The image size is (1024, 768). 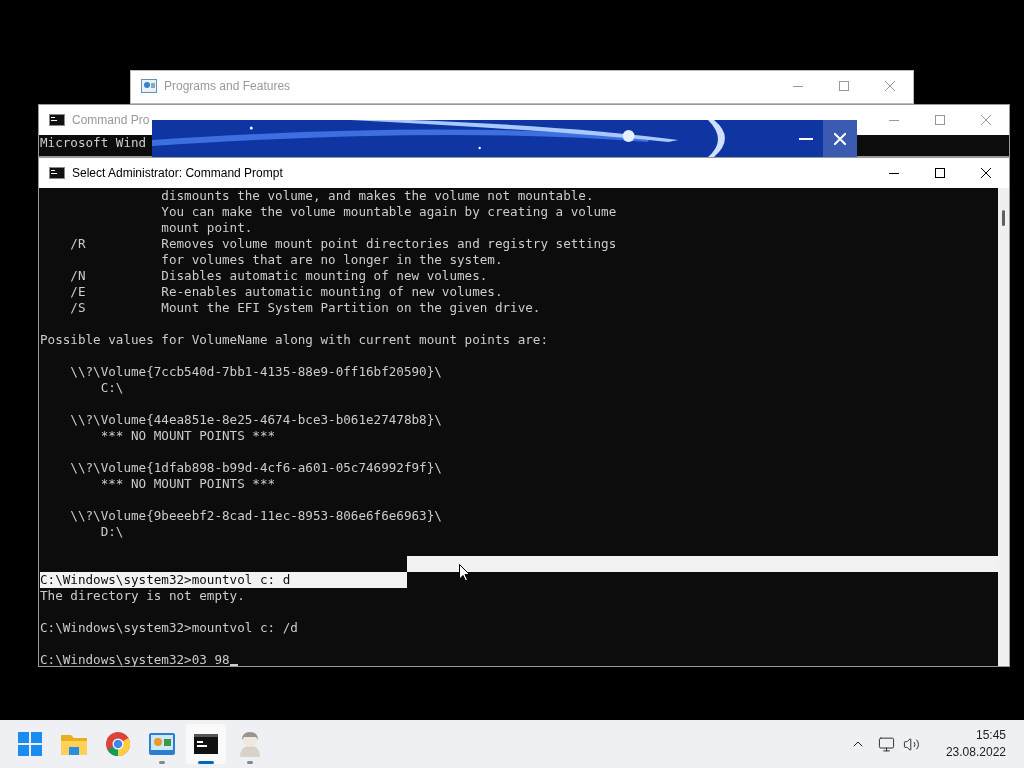 What do you see at coordinates (177, 173) in the screenshot?
I see `window-title: Select Administrator: Command Prompt` at bounding box center [177, 173].